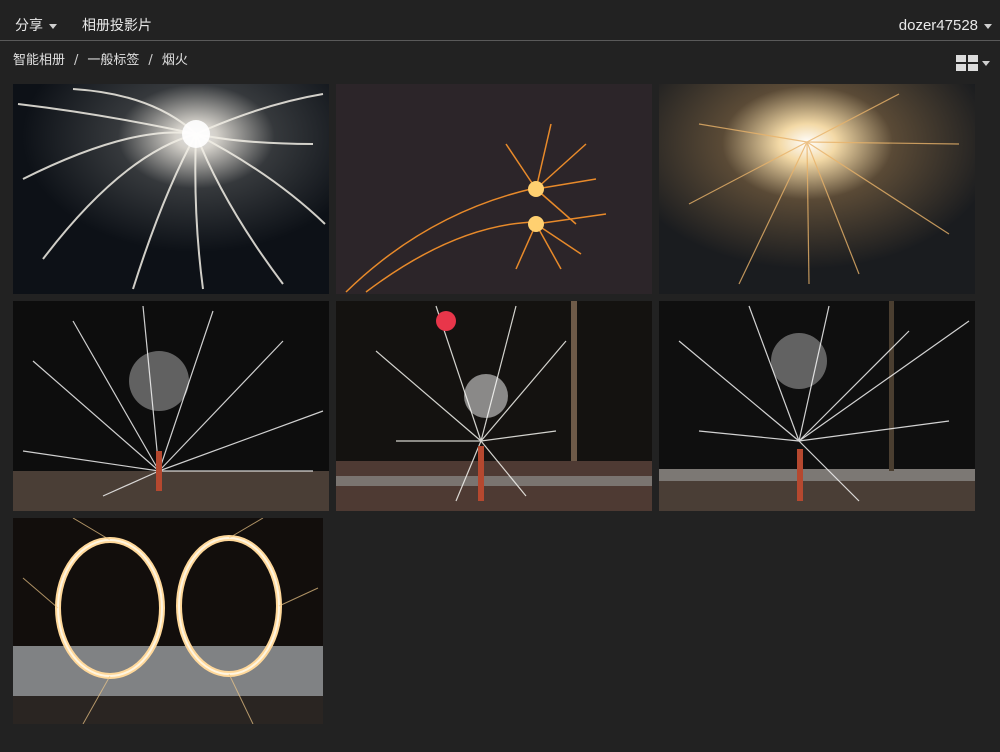 The image size is (1000, 752). I want to click on breadcrumb: 智能相册 / 一般标签 / 烟火, so click(100, 60).